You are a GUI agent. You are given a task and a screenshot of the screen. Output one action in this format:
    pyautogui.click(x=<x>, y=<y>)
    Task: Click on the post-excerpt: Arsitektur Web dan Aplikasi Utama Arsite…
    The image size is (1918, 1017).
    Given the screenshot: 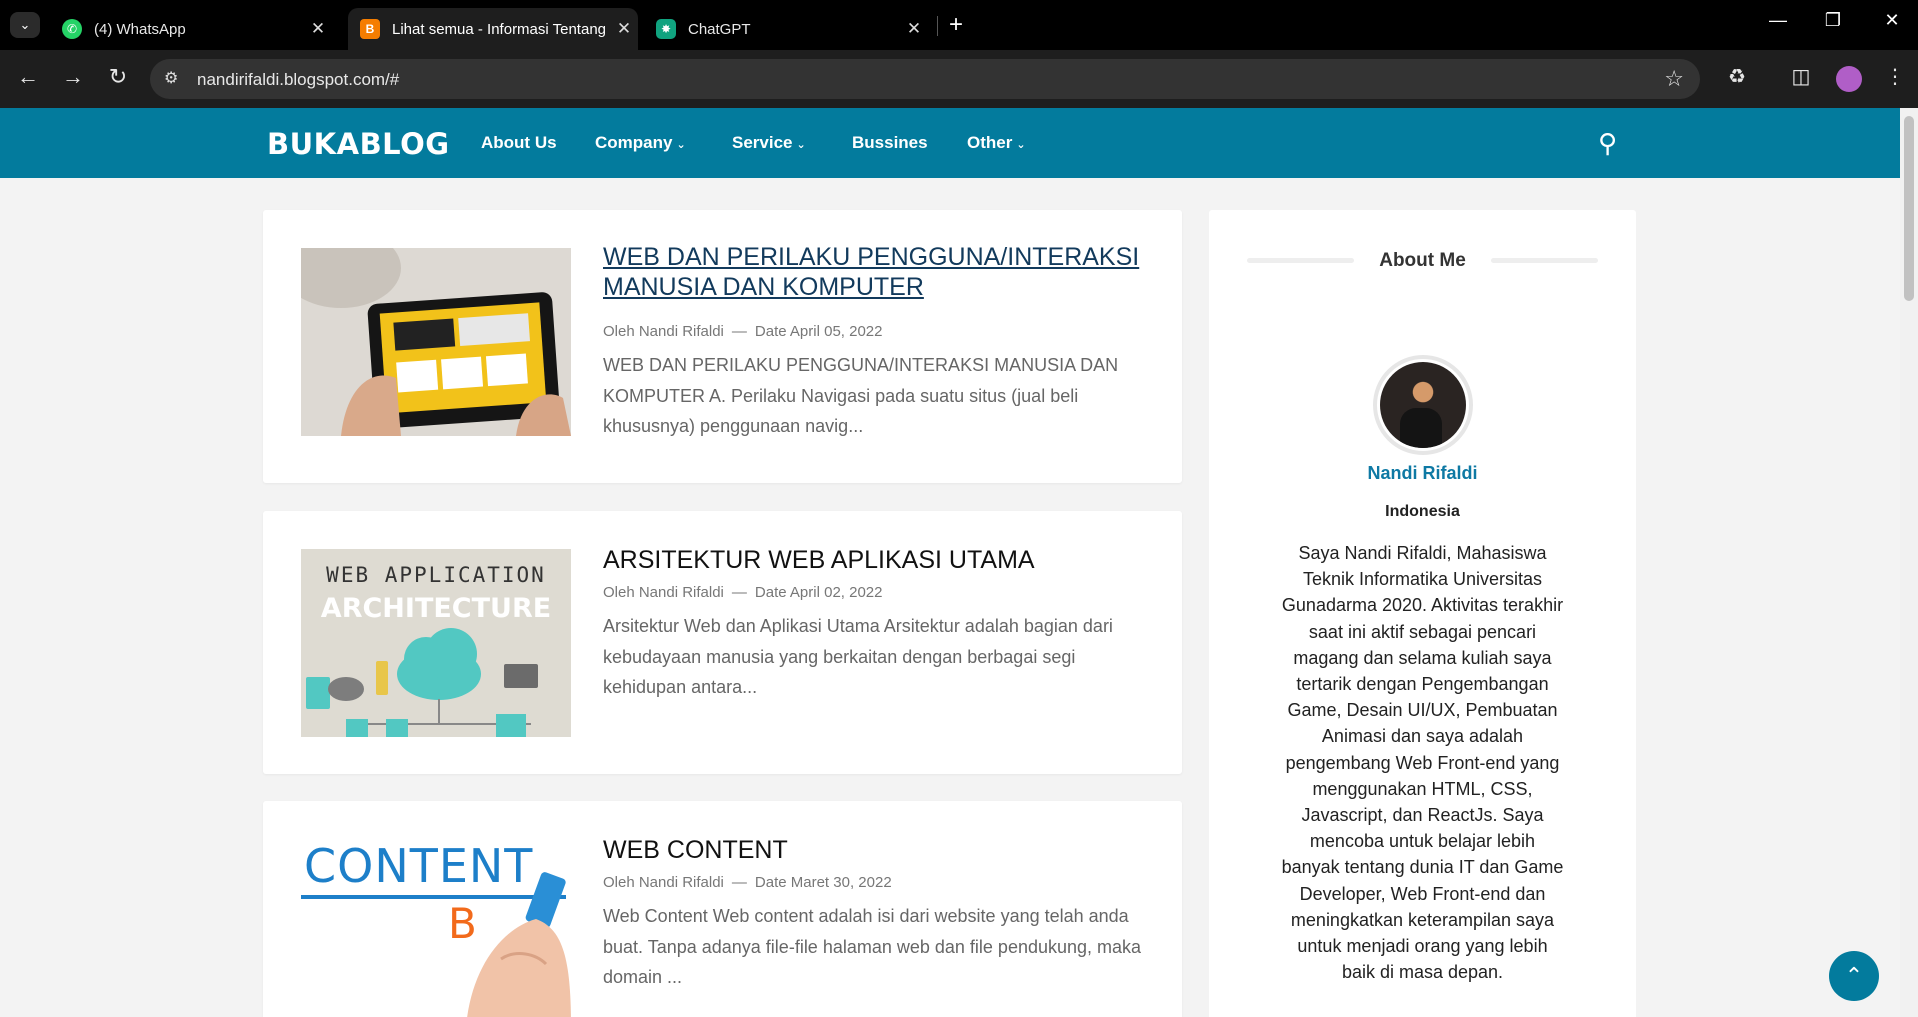 What is the action you would take?
    pyautogui.click(x=858, y=656)
    